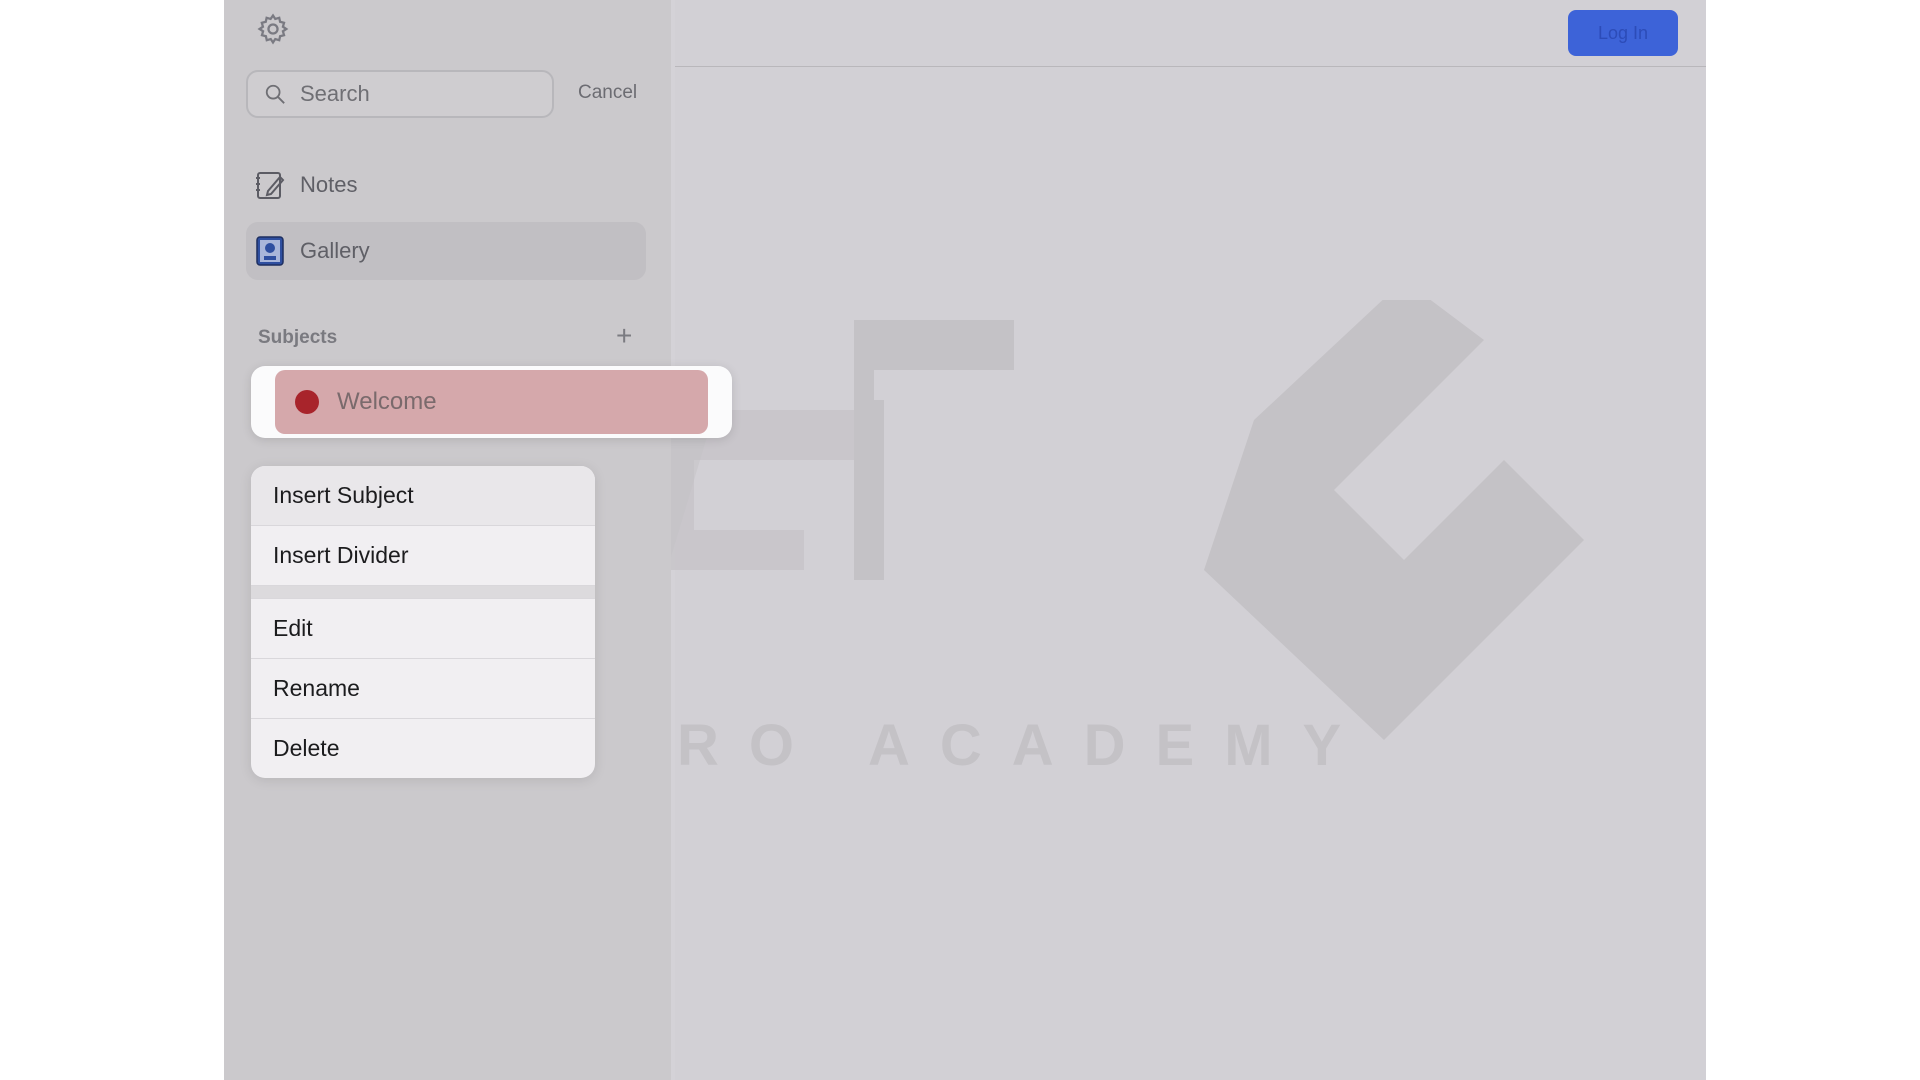  I want to click on gallery-icon, so click(270, 251).